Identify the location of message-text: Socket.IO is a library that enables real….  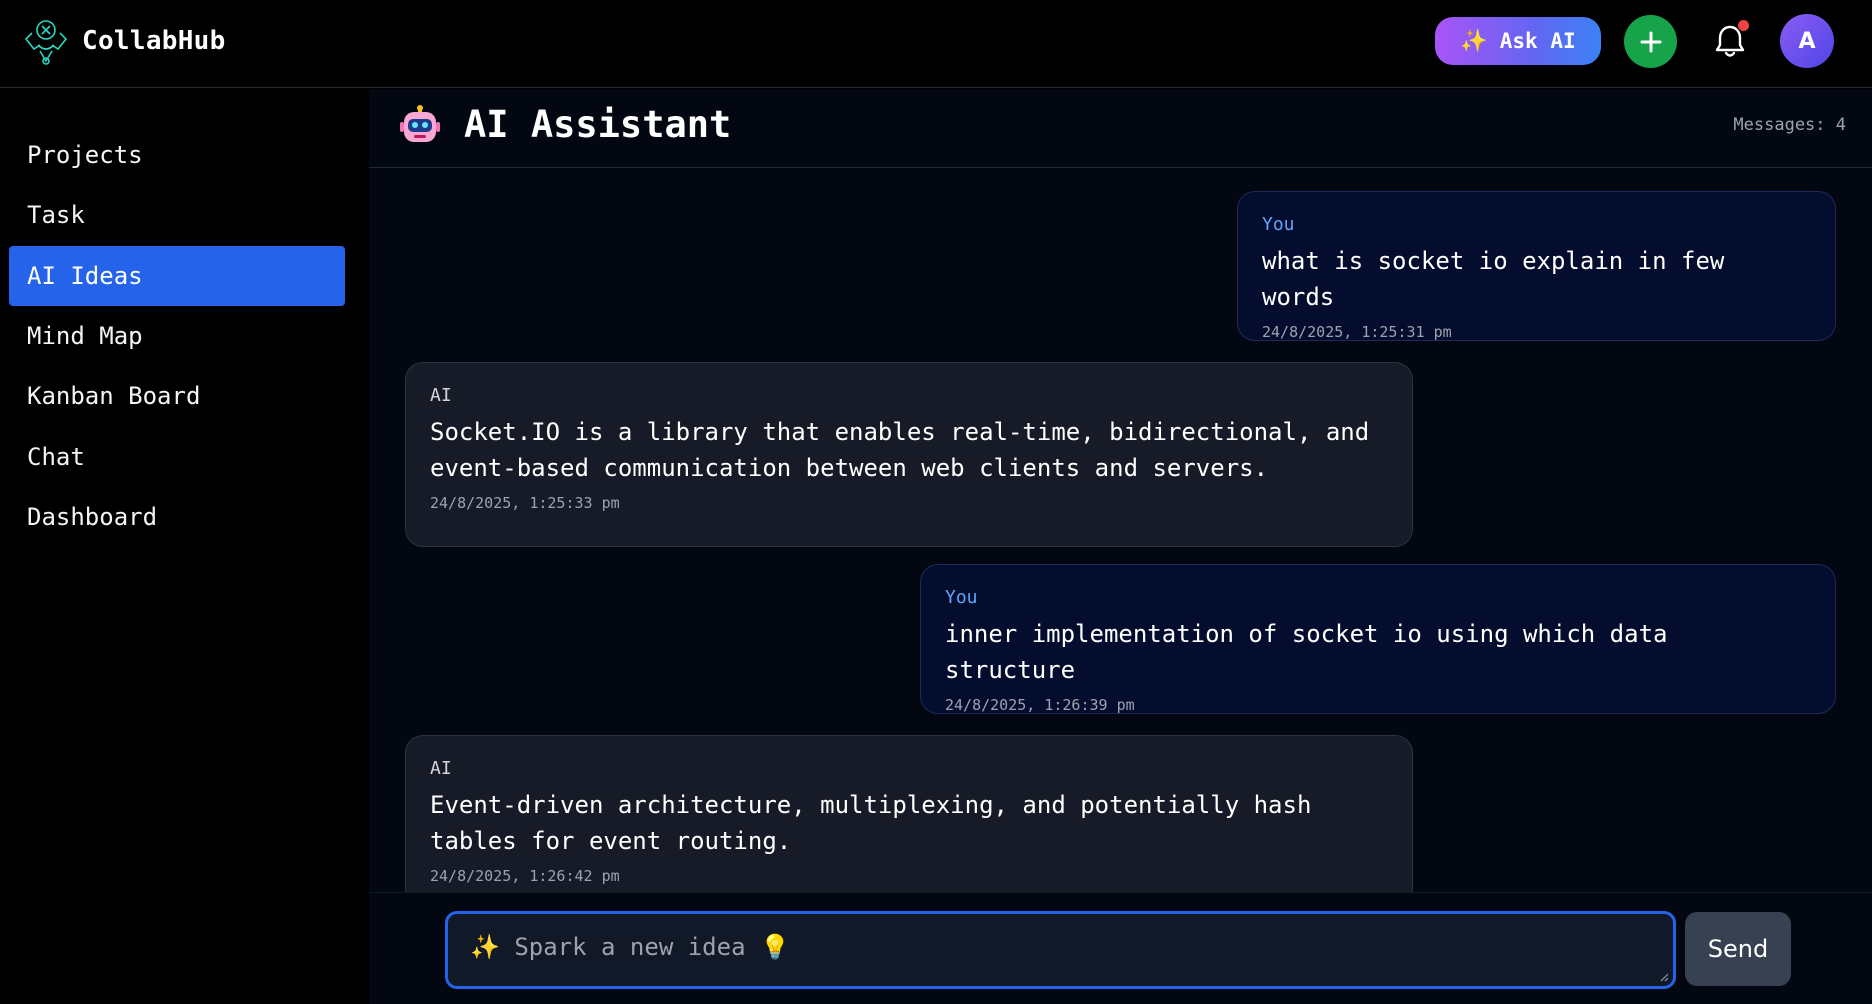
(900, 450).